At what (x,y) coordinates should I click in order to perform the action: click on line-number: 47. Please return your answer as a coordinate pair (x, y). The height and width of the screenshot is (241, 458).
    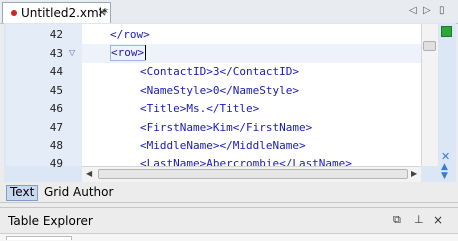
    Looking at the image, I should click on (56, 127).